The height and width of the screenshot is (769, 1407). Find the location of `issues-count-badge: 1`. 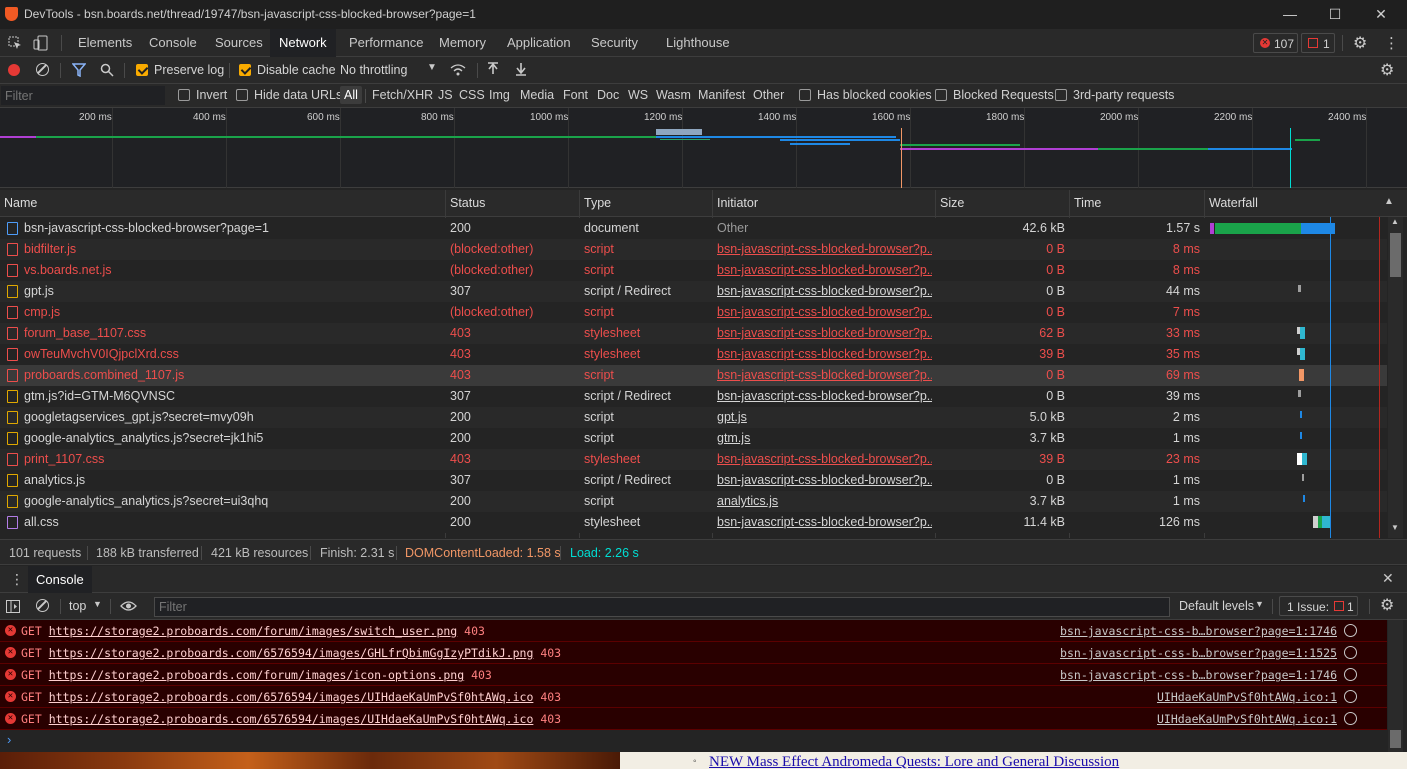

issues-count-badge: 1 is located at coordinates (1318, 43).